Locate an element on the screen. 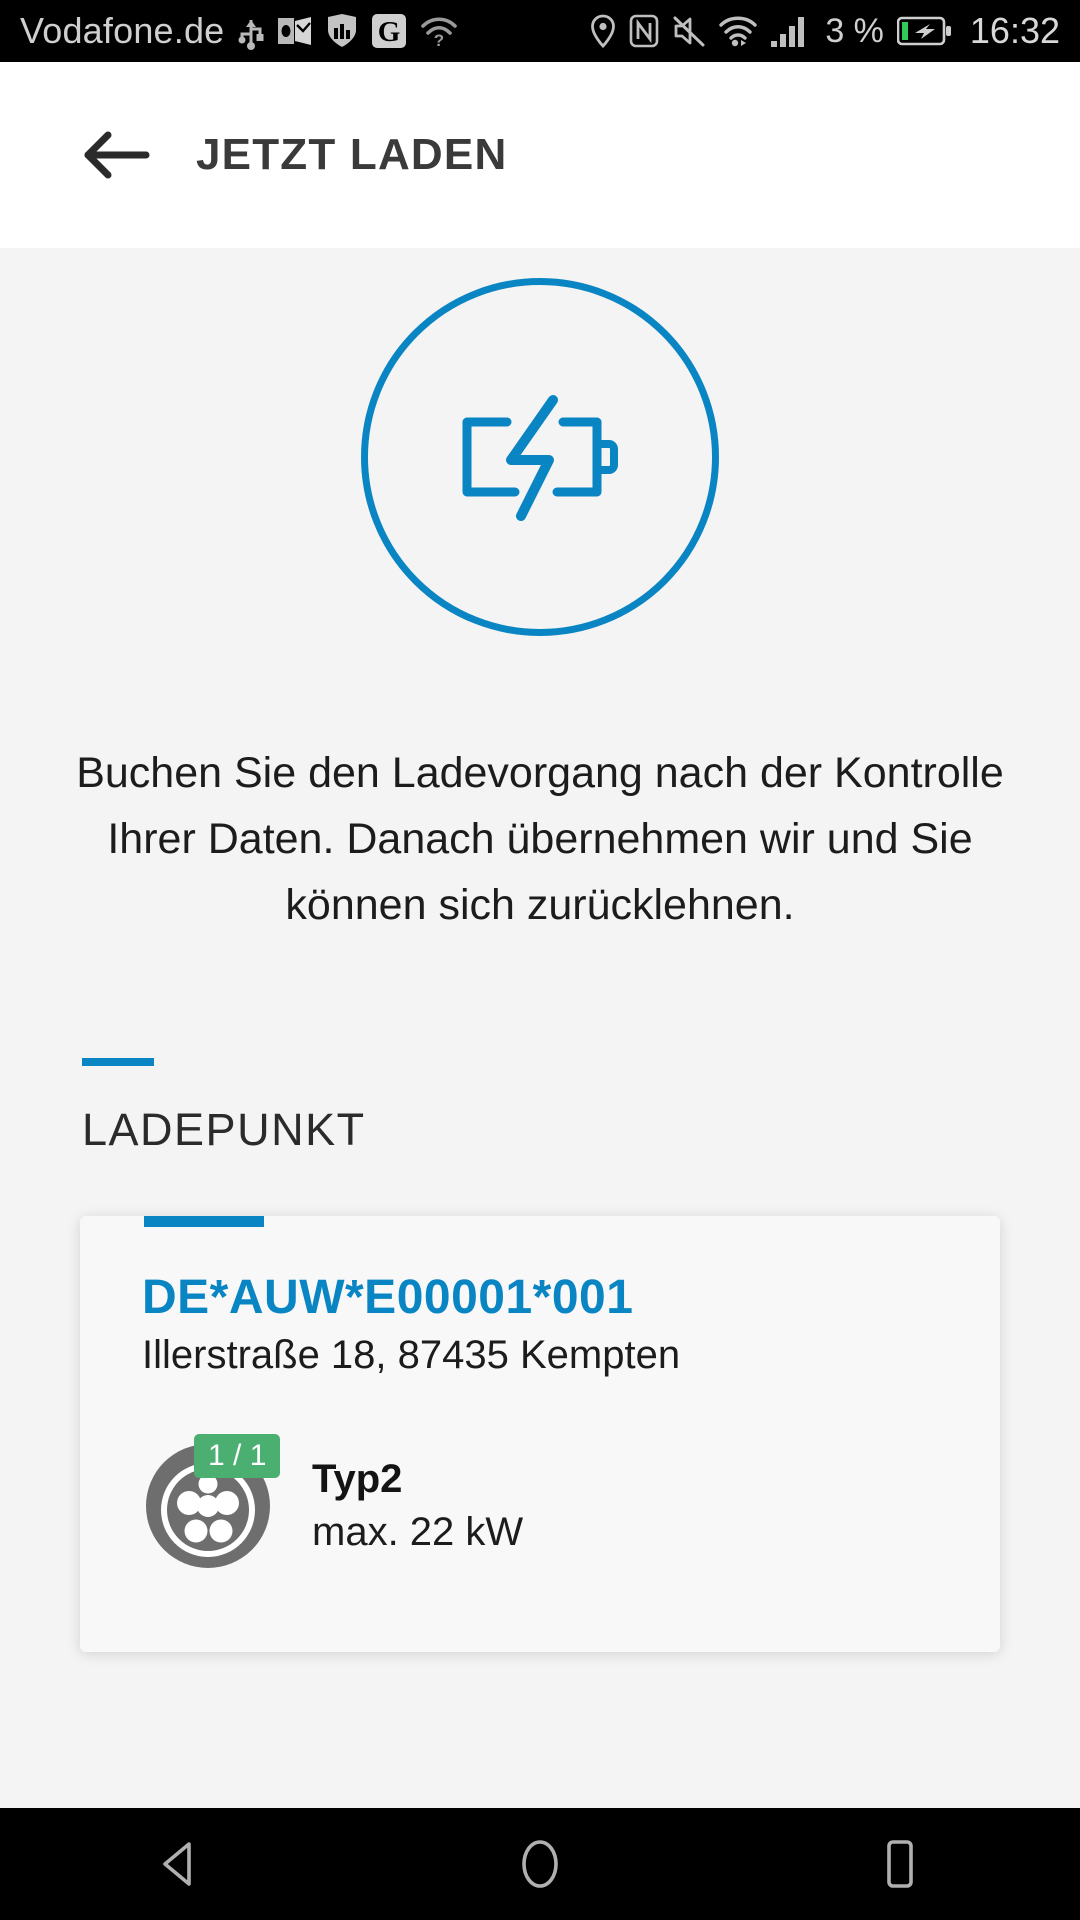 The image size is (1080, 1920). connector-type-label: Typ2 is located at coordinates (357, 1479).